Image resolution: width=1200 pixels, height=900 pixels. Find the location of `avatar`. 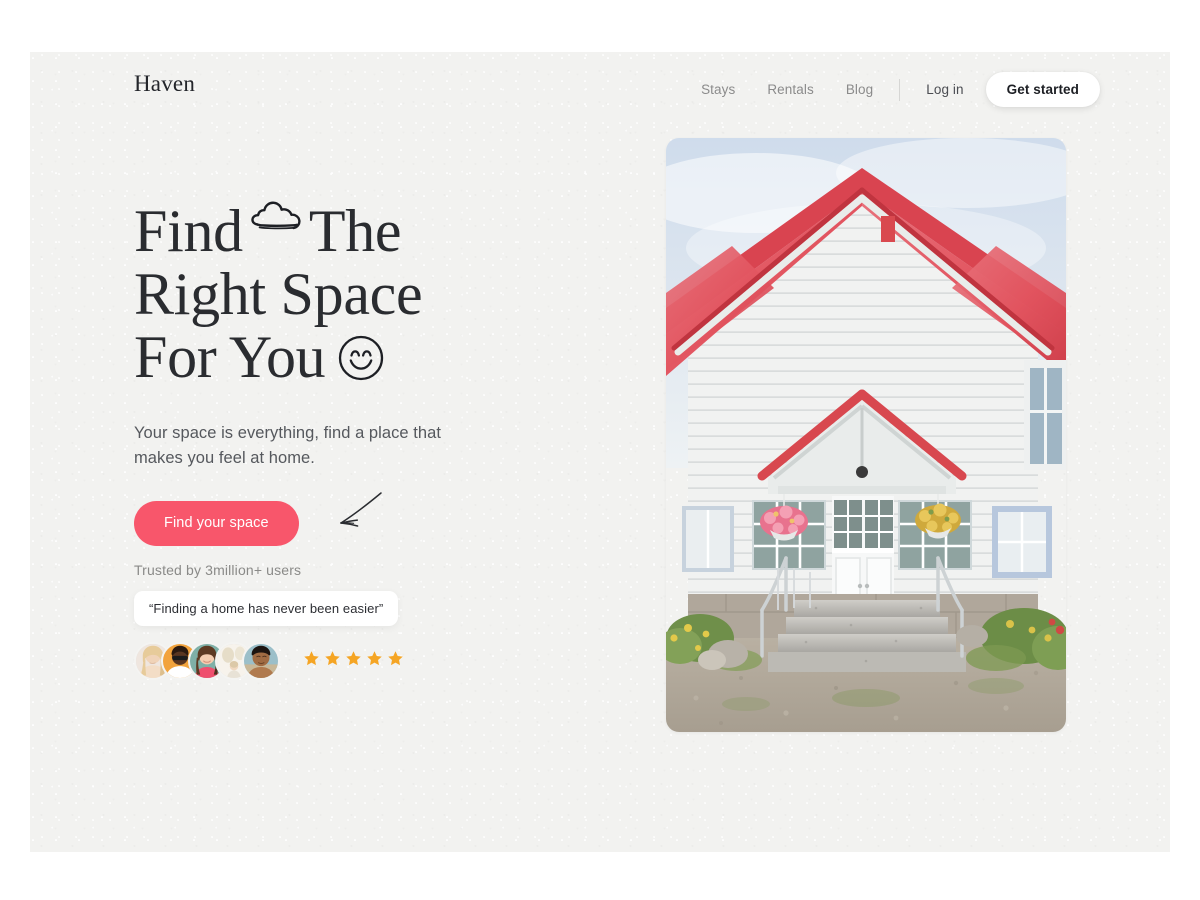

avatar is located at coordinates (261, 661).